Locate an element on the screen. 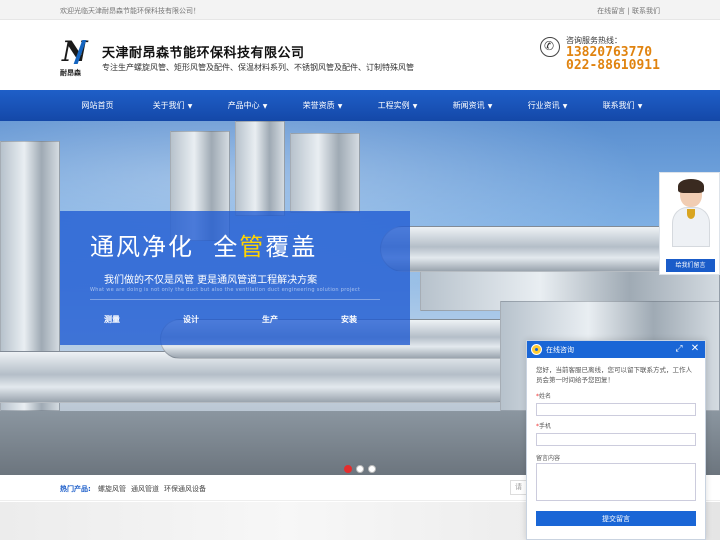 This screenshot has width=720, height=540. customer-service-card: 给我们留言 is located at coordinates (689, 223).